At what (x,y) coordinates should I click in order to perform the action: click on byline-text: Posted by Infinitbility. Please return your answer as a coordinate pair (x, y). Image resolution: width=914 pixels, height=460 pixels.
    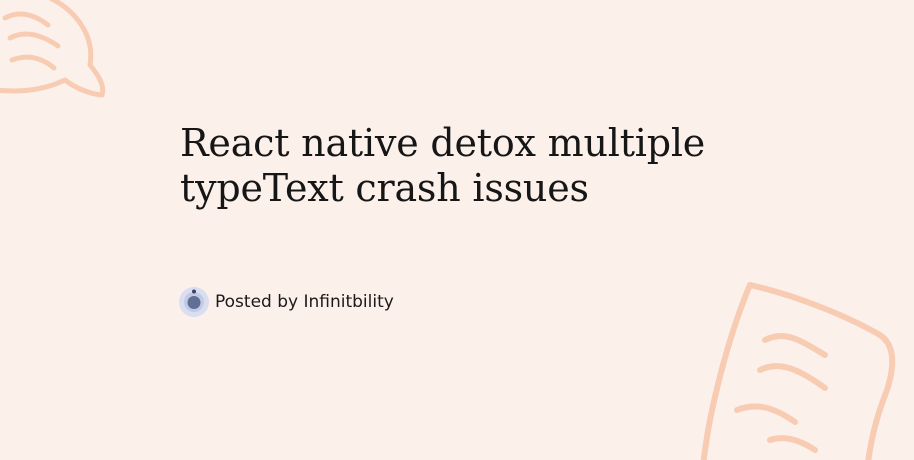
    Looking at the image, I should click on (304, 302).